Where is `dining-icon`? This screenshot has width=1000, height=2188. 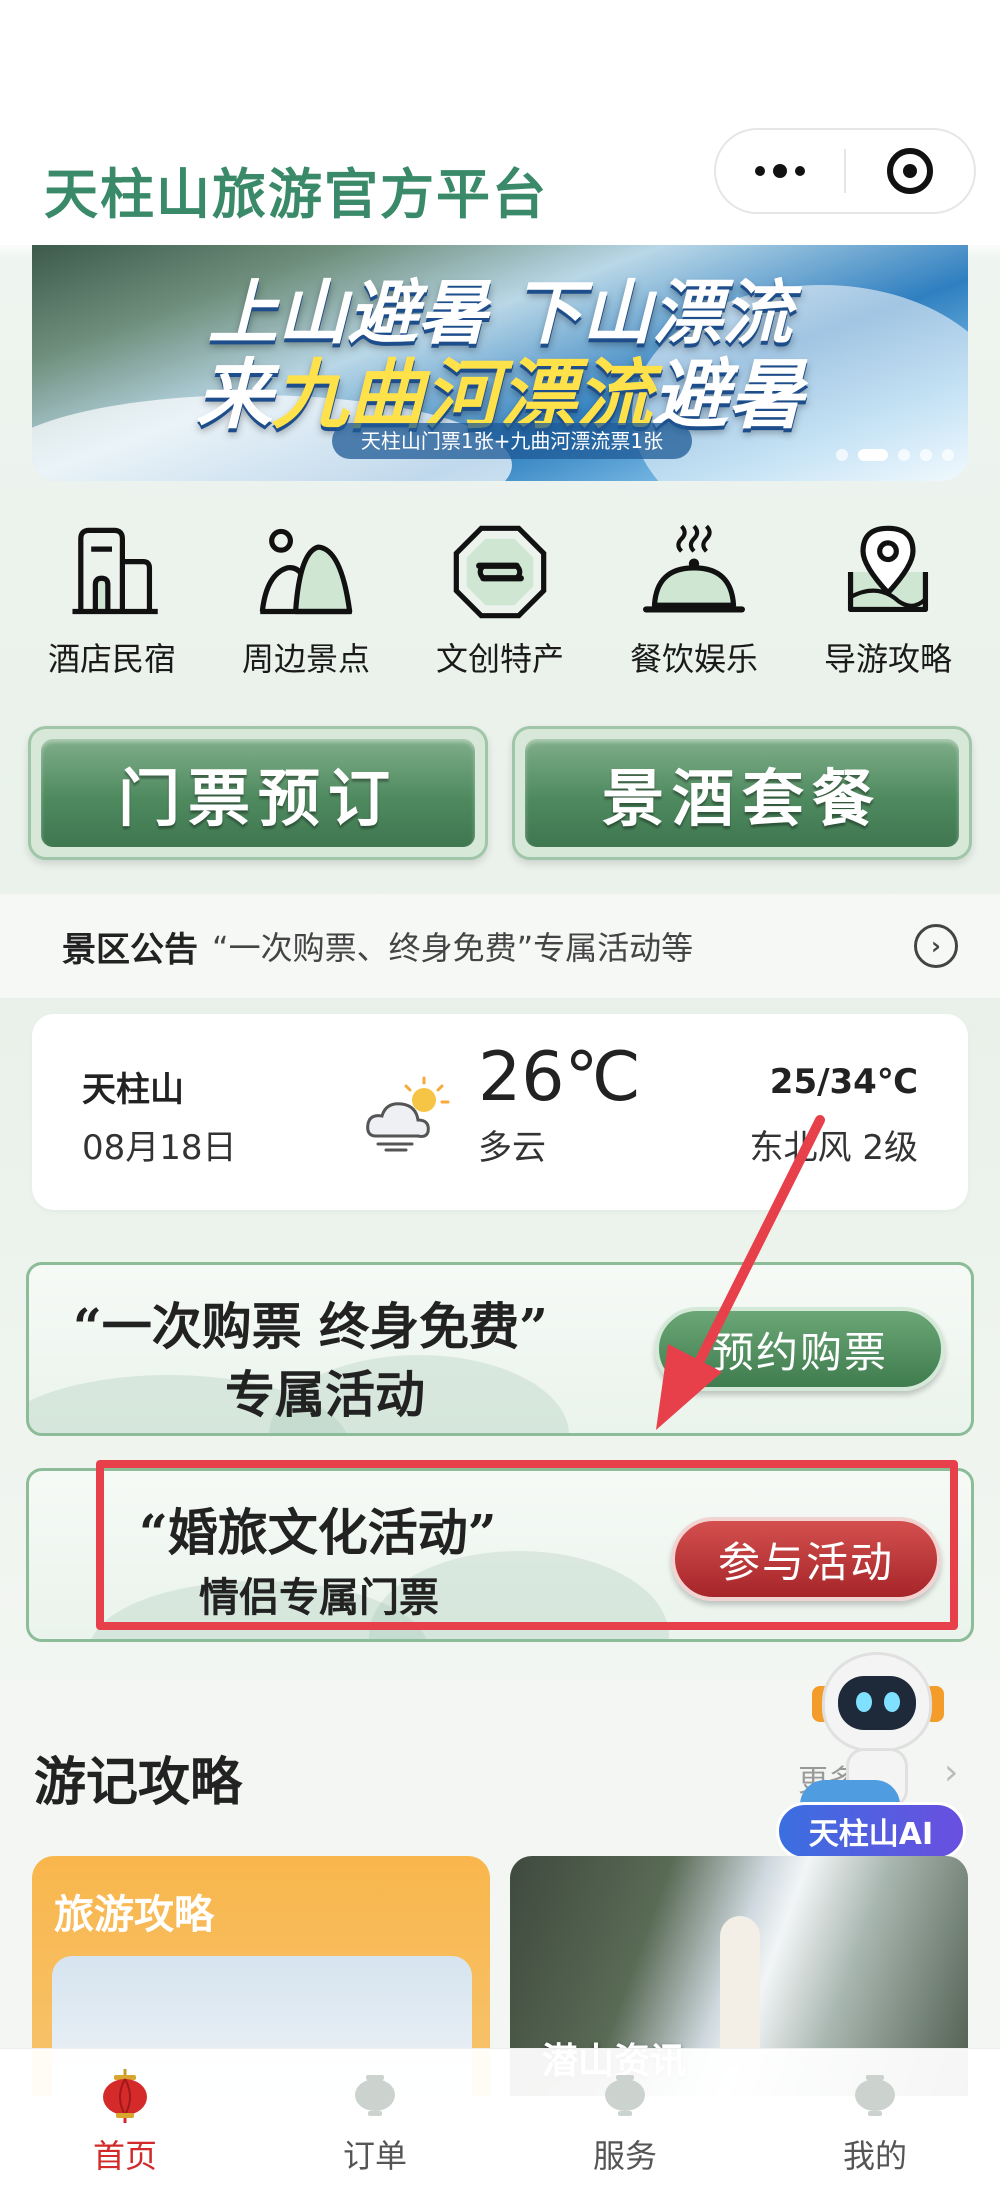 dining-icon is located at coordinates (694, 568).